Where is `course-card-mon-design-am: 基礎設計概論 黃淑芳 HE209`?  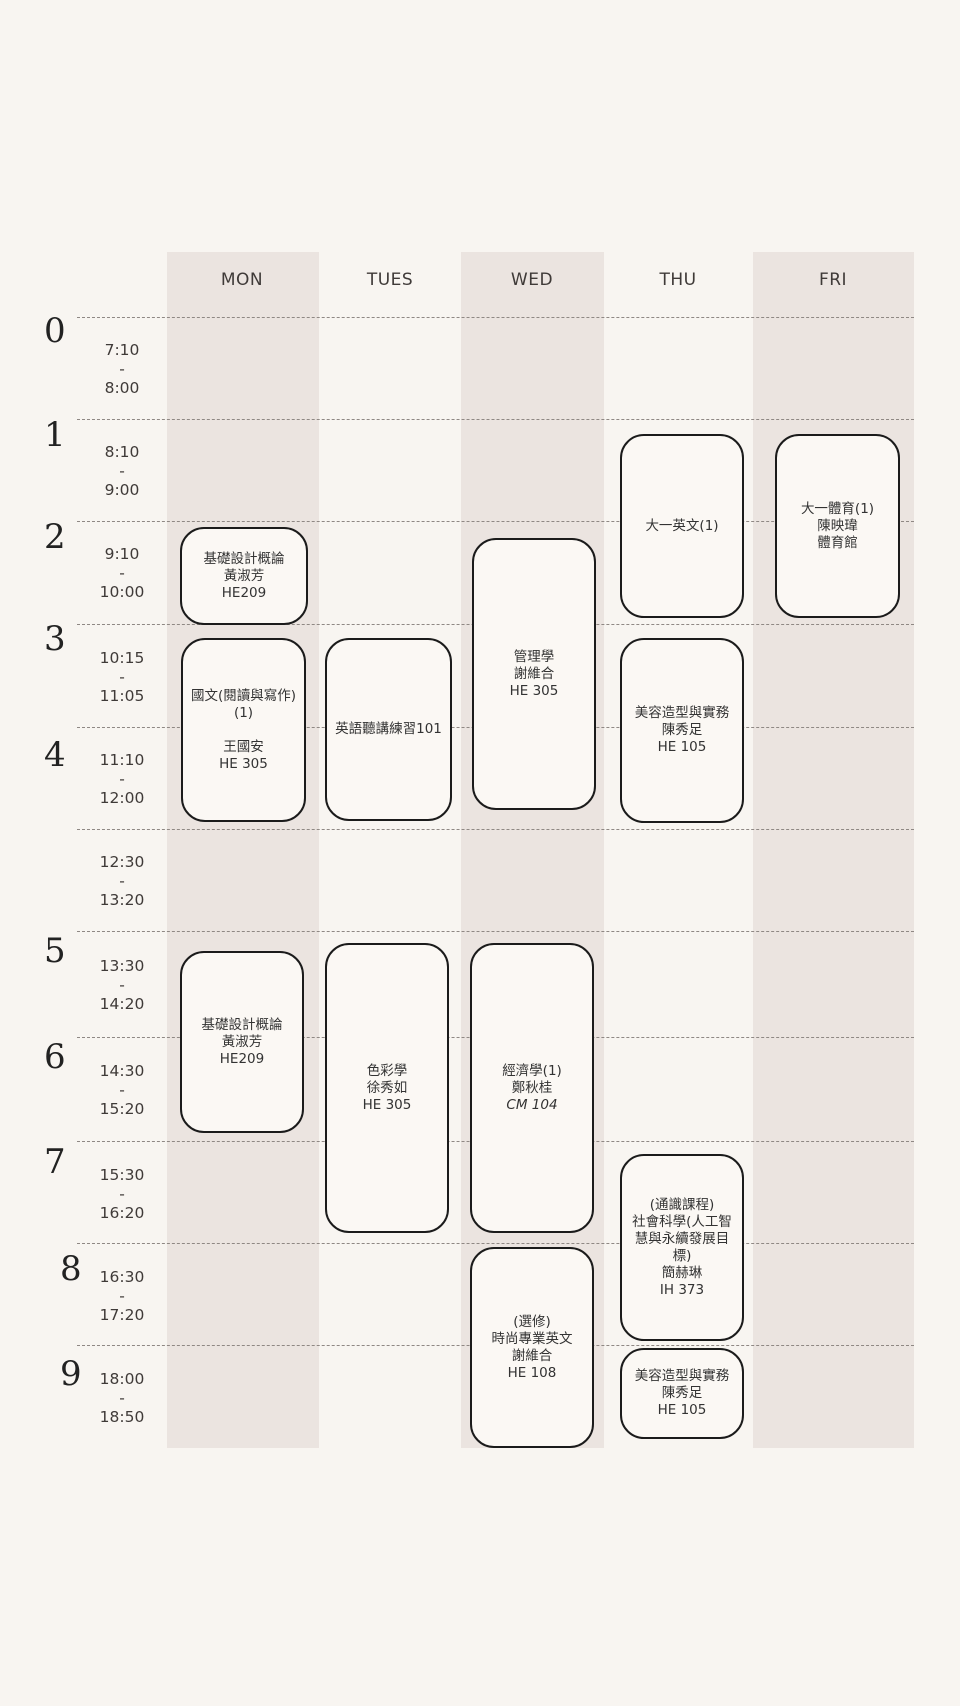 course-card-mon-design-am: 基礎設計概論 黃淑芳 HE209 is located at coordinates (244, 576).